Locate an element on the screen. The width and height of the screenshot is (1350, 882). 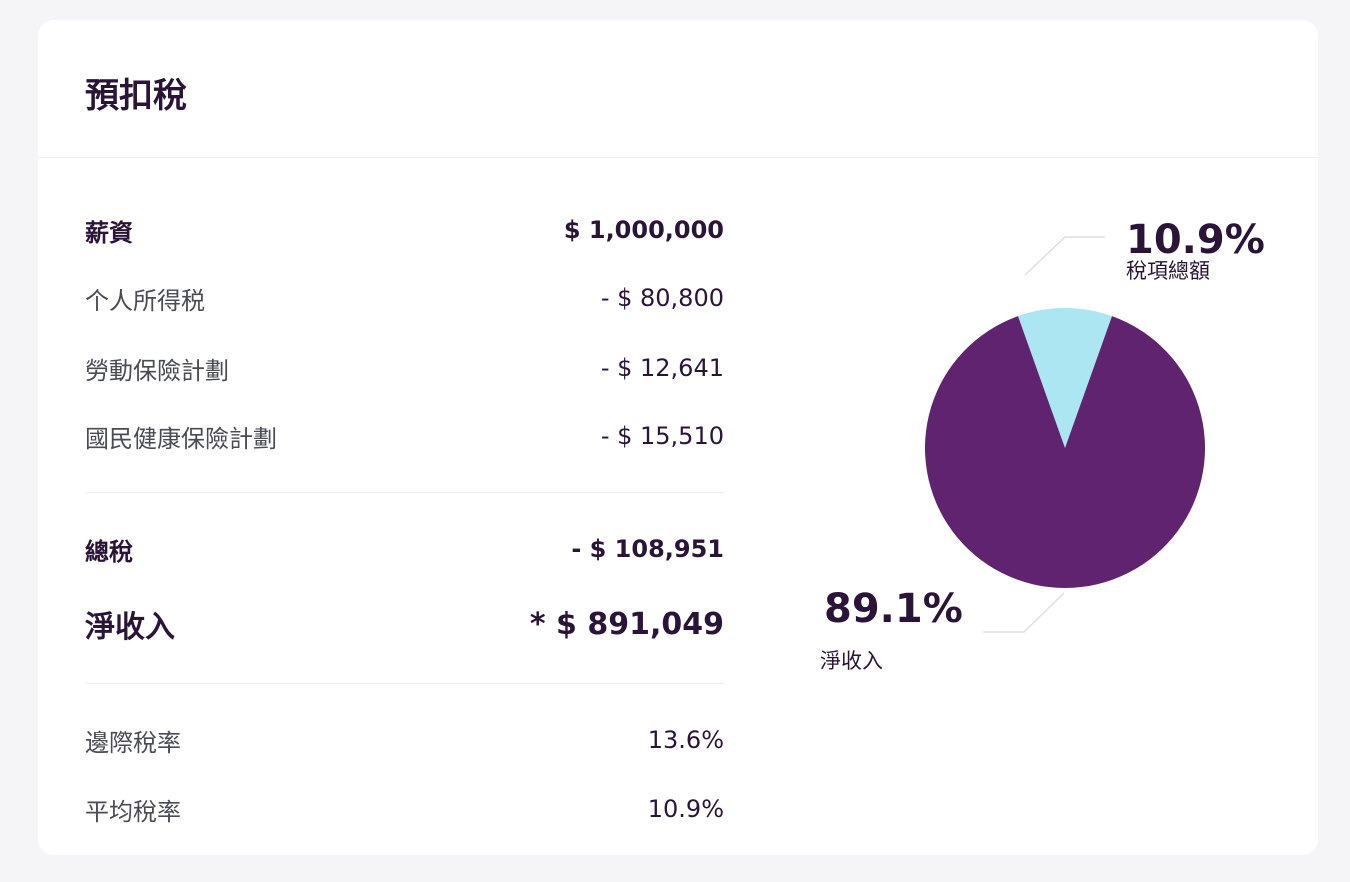
total-tax-label: 總稅 is located at coordinates (109, 551).